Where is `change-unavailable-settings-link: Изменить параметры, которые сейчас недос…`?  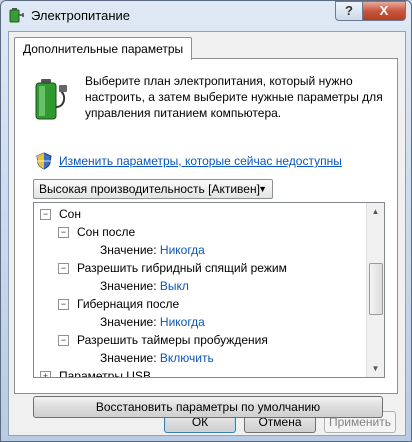 change-unavailable-settings-link: Изменить параметры, которые сейчас недос… is located at coordinates (200, 161).